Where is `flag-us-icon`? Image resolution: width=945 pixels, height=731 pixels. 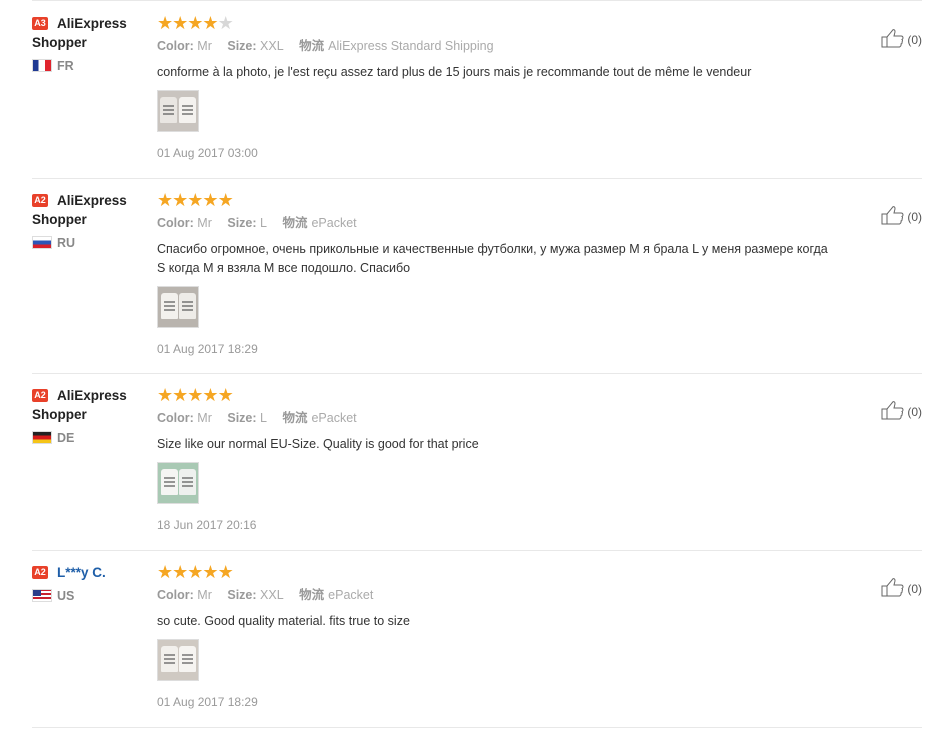 flag-us-icon is located at coordinates (42, 595).